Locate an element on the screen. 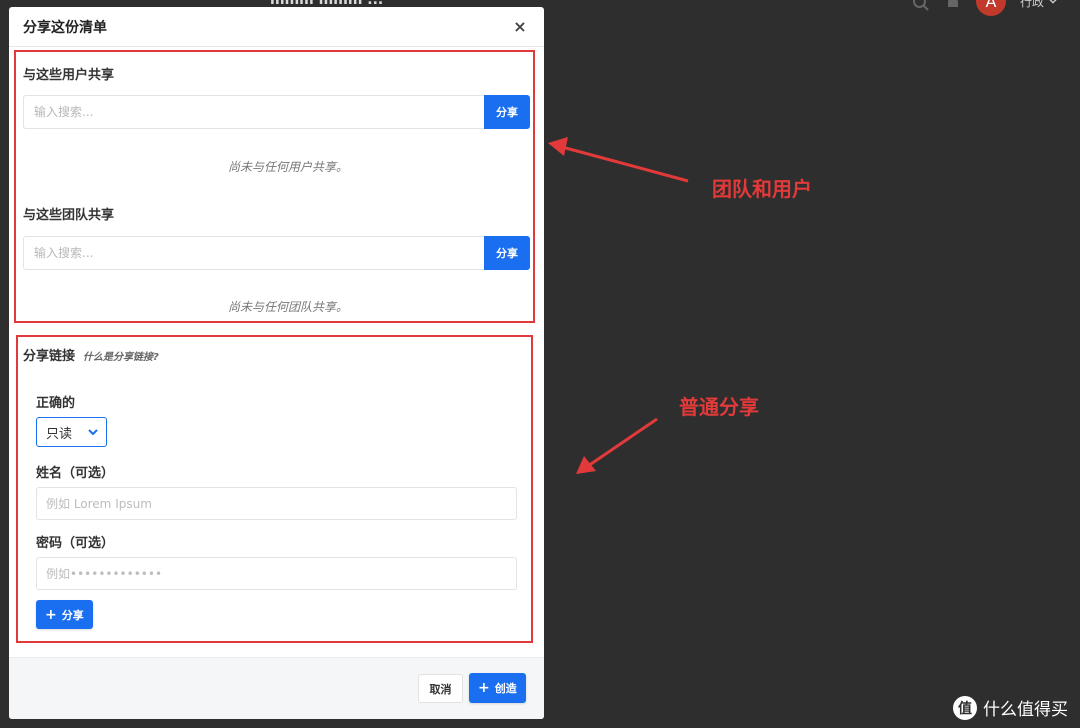  bell-icon is located at coordinates (953, 6).